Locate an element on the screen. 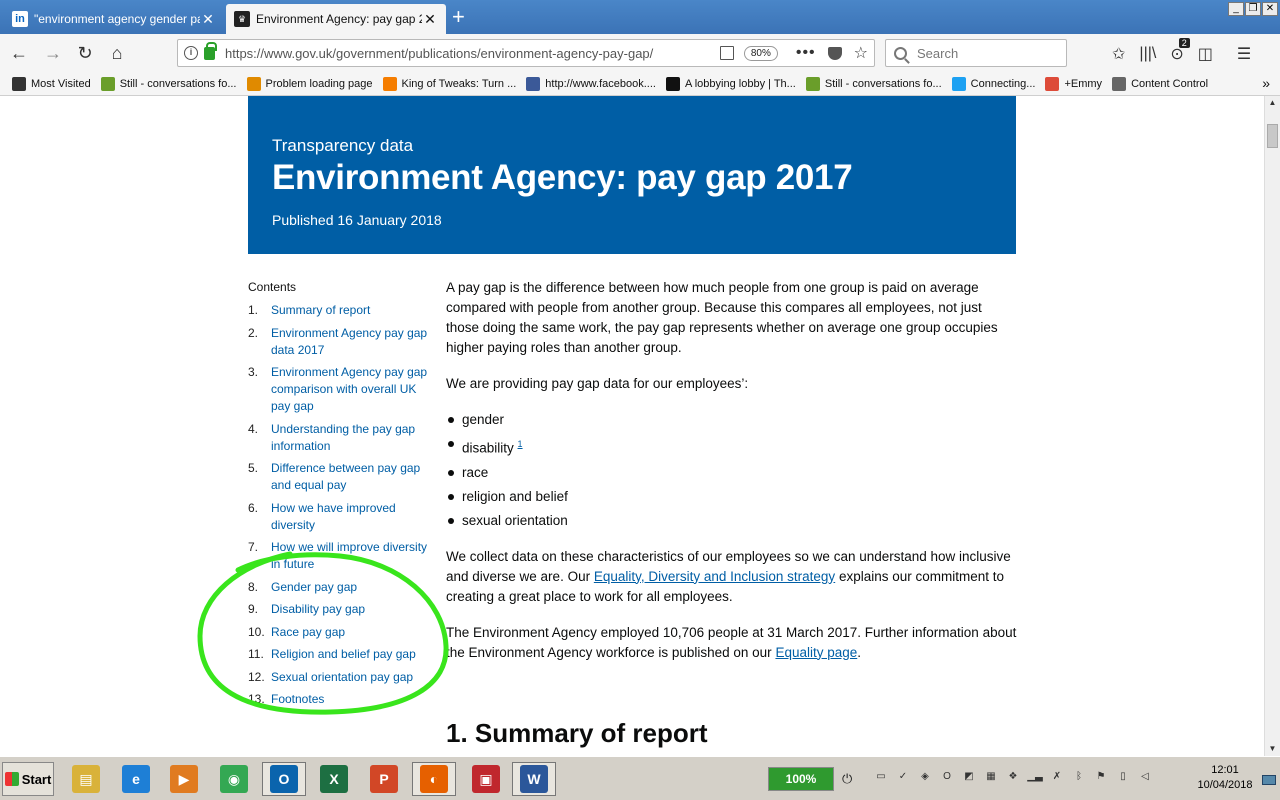 Image resolution: width=1280 pixels, height=800 pixels. taskbar-app-button: ◐ is located at coordinates (434, 779).